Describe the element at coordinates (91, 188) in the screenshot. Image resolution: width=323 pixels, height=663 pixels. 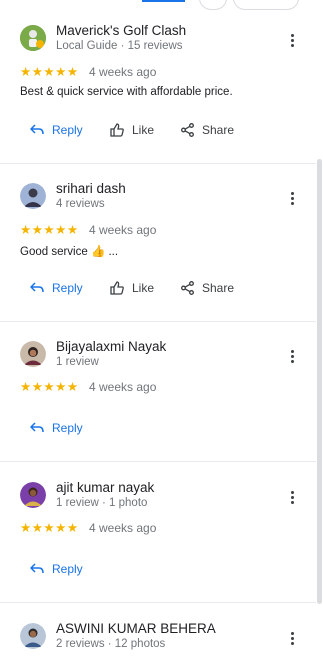
I see `reviewer-name: srihari dash` at that location.